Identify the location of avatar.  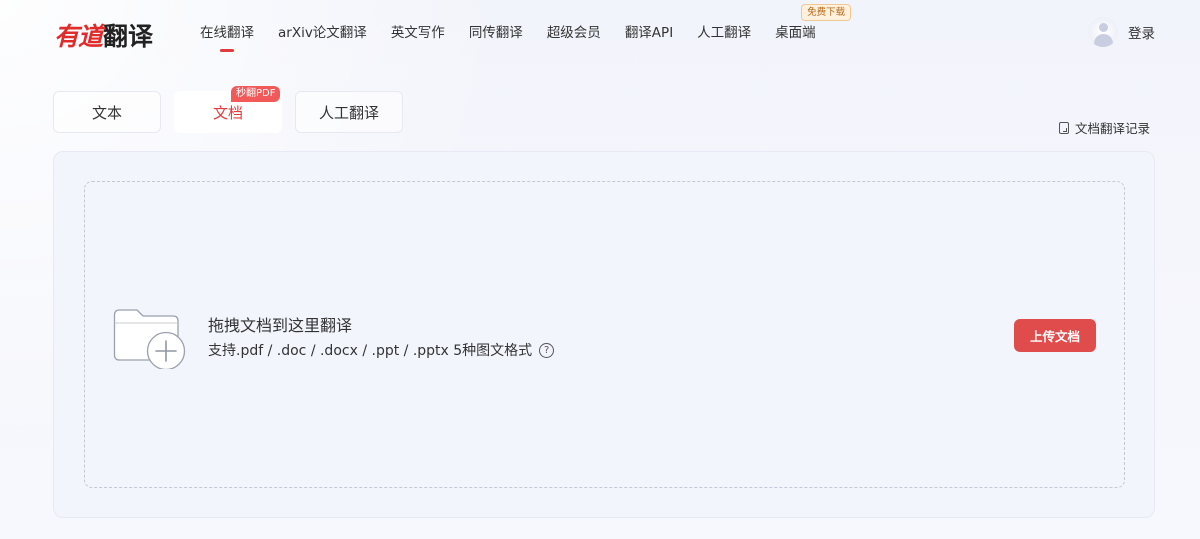
(1103, 32).